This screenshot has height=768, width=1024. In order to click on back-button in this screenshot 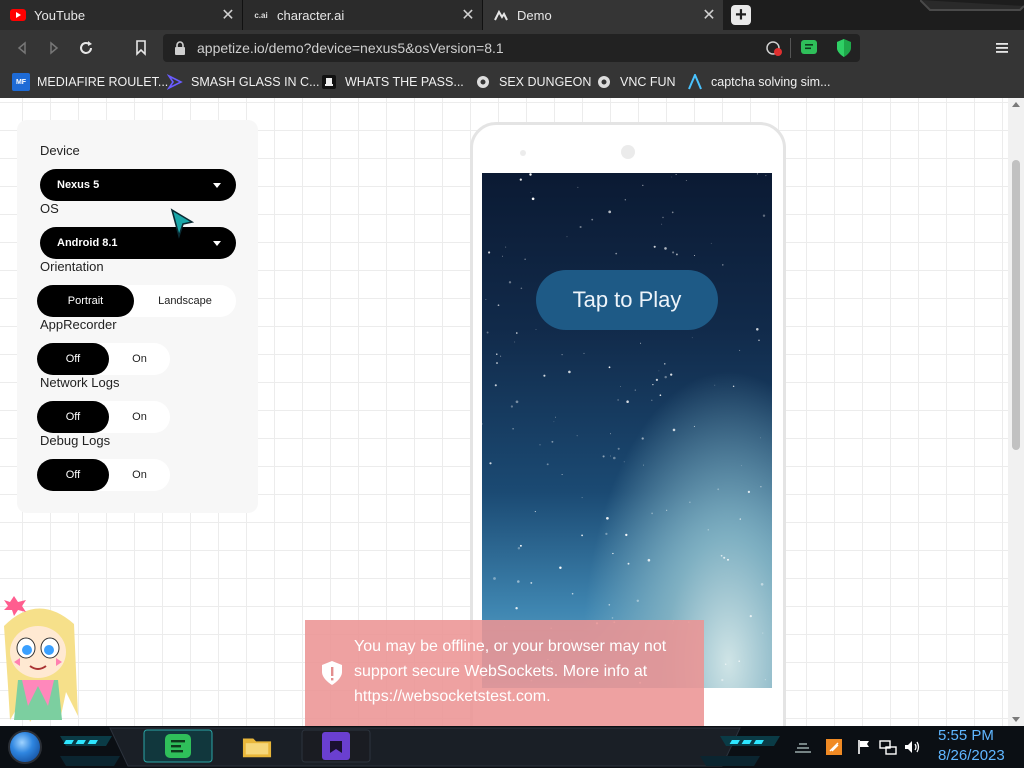, I will do `click(22, 48)`.